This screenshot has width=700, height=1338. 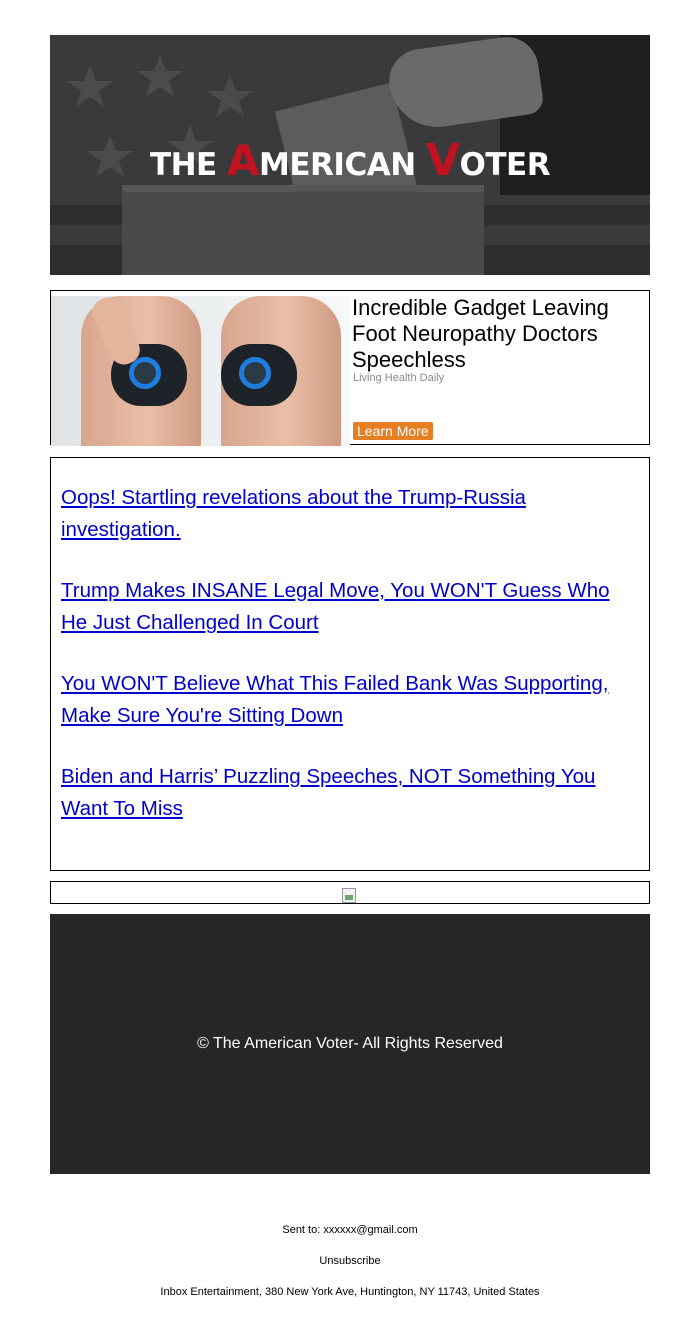 What do you see at coordinates (303, 233) in the screenshot?
I see `ballot-box` at bounding box center [303, 233].